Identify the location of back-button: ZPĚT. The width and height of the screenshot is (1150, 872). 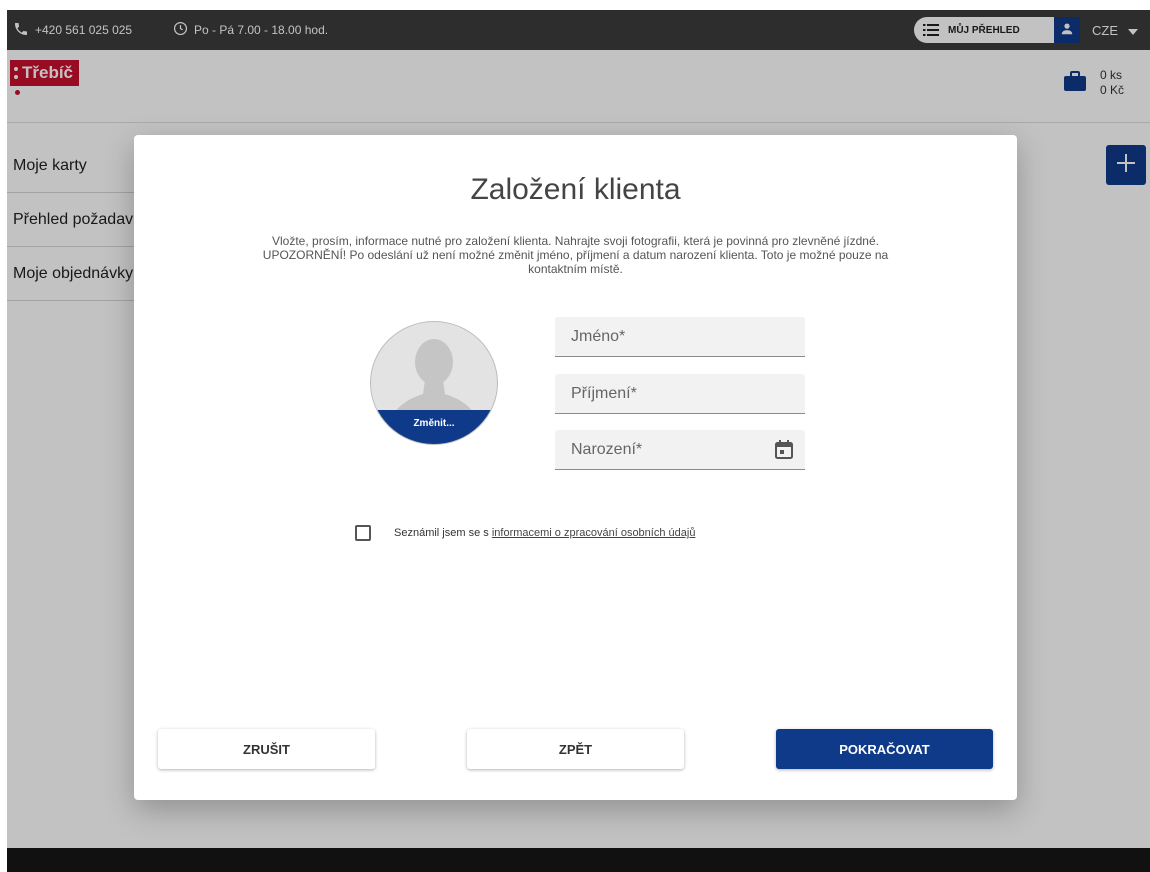
(575, 749).